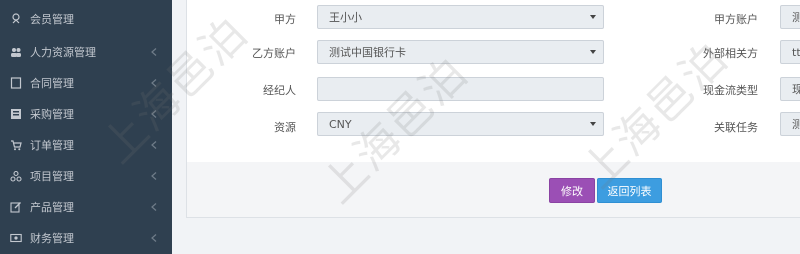 The height and width of the screenshot is (254, 800). What do you see at coordinates (16, 114) in the screenshot?
I see `purchase-icon` at bounding box center [16, 114].